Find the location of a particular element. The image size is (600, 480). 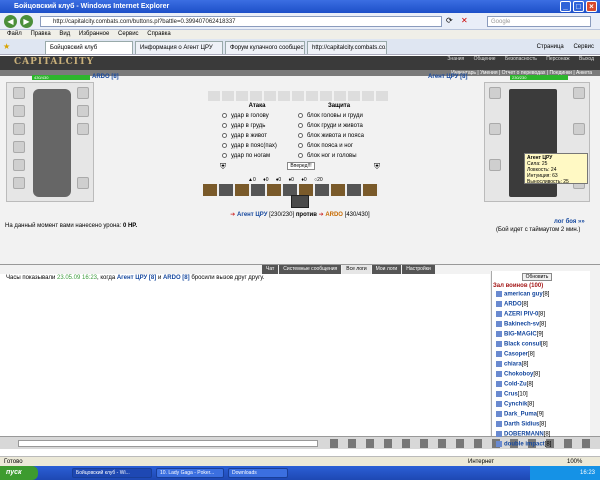

right-shield-slot is located at coordinates (579, 129).